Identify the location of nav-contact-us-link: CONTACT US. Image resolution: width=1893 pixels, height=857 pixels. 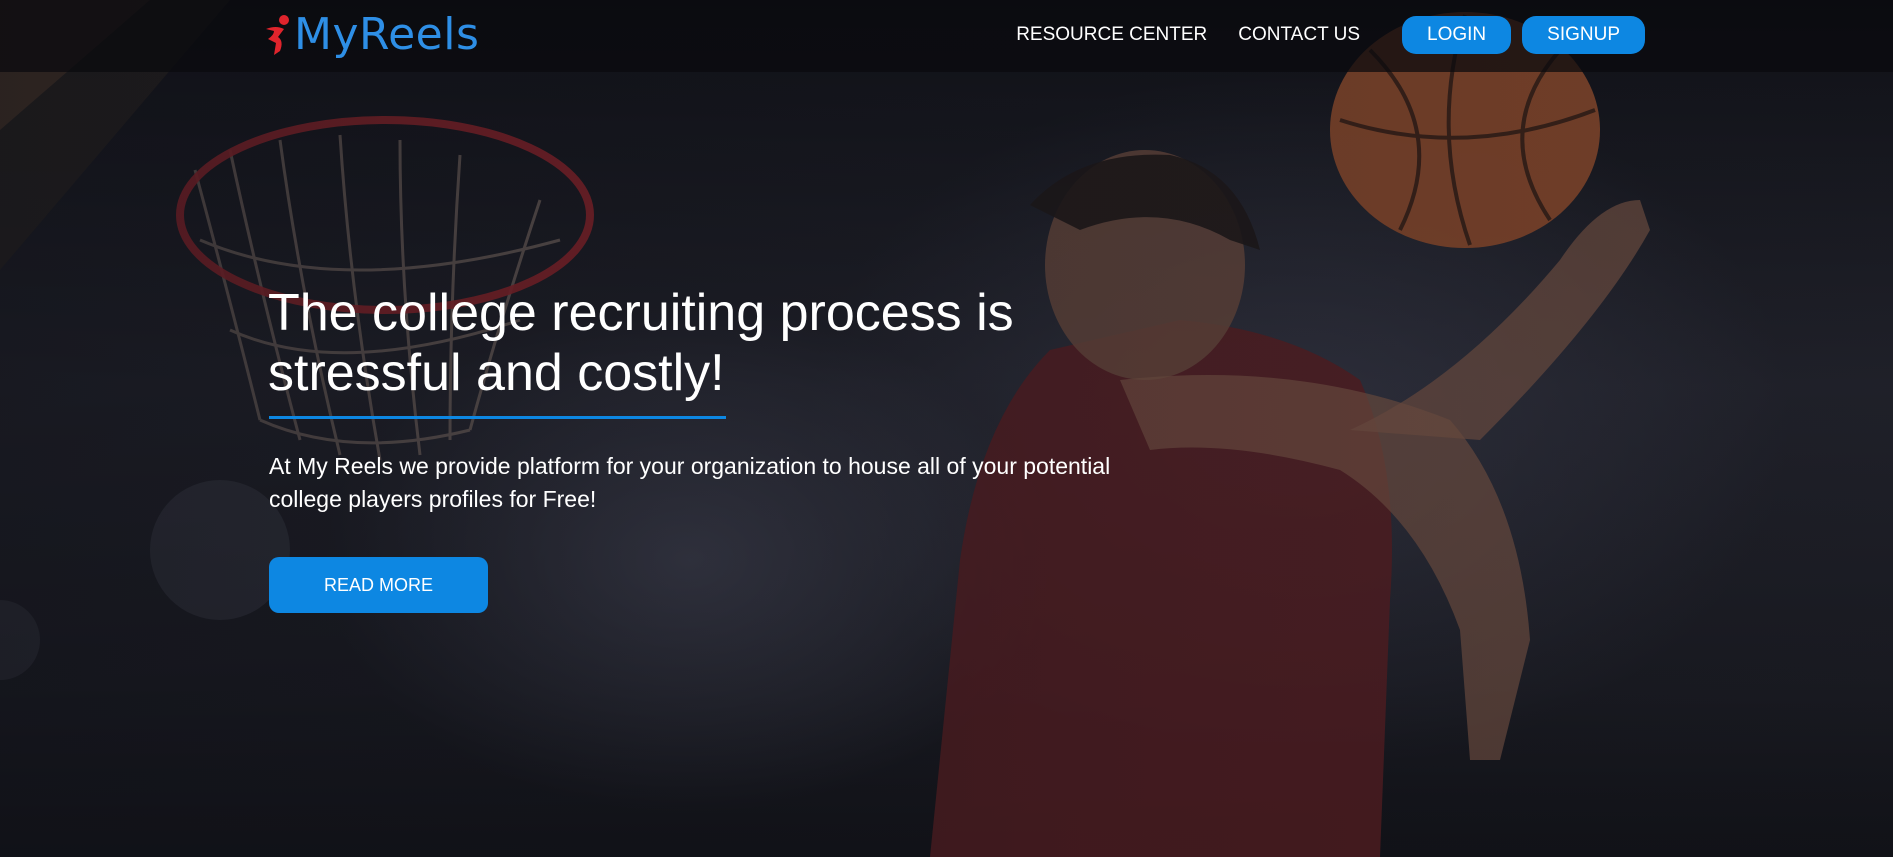
(1299, 35).